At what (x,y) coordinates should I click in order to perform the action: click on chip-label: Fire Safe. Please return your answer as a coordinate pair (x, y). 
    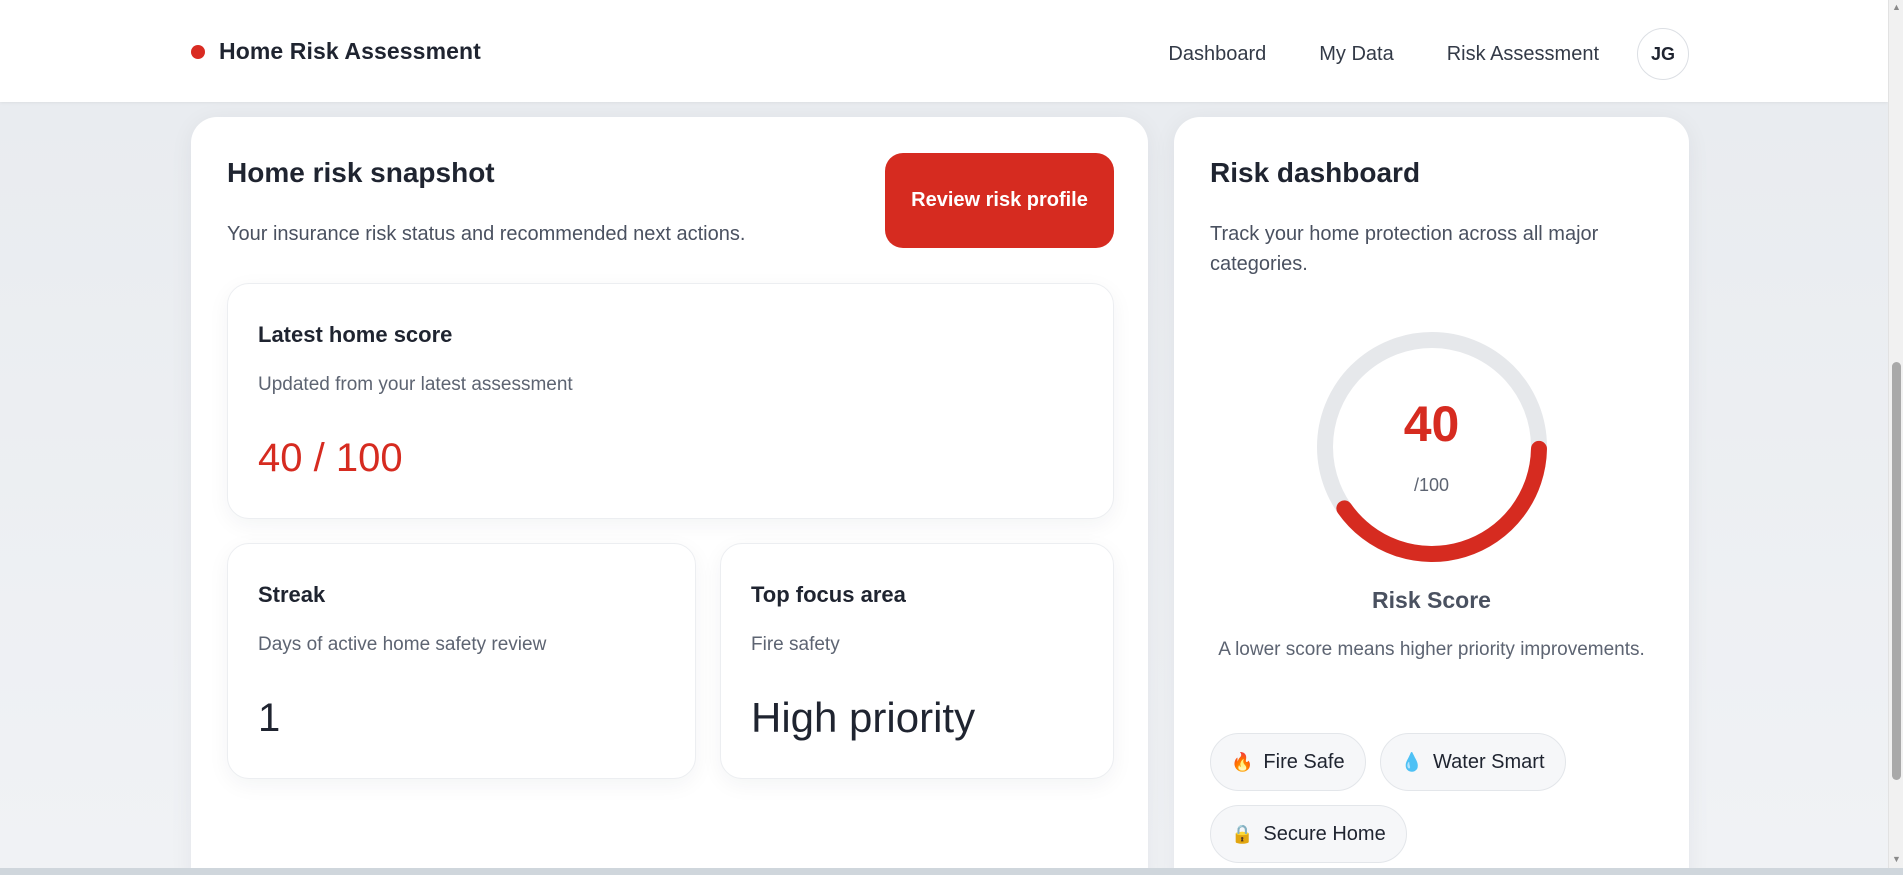
    Looking at the image, I should click on (1304, 761).